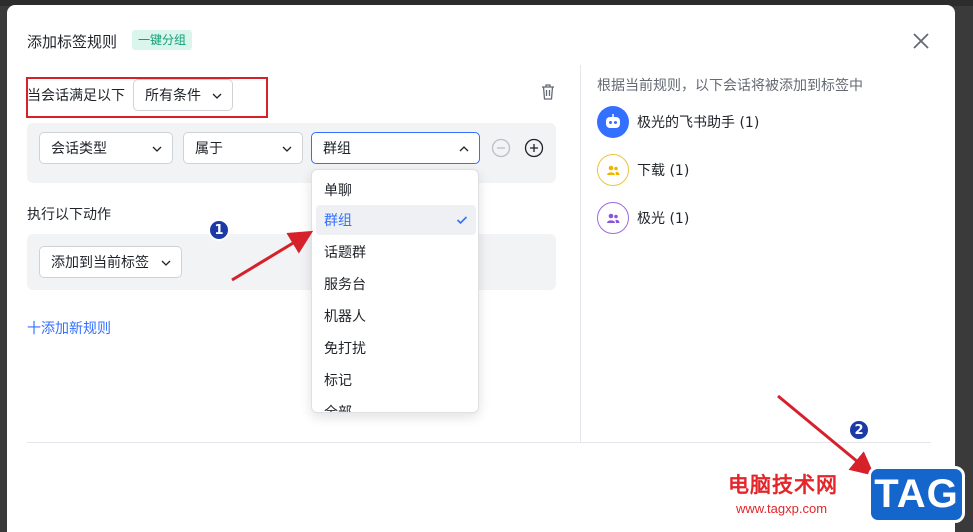 The height and width of the screenshot is (532, 973). Describe the element at coordinates (783, 485) in the screenshot. I see `watermark-site-name: 电脑技术网` at that location.